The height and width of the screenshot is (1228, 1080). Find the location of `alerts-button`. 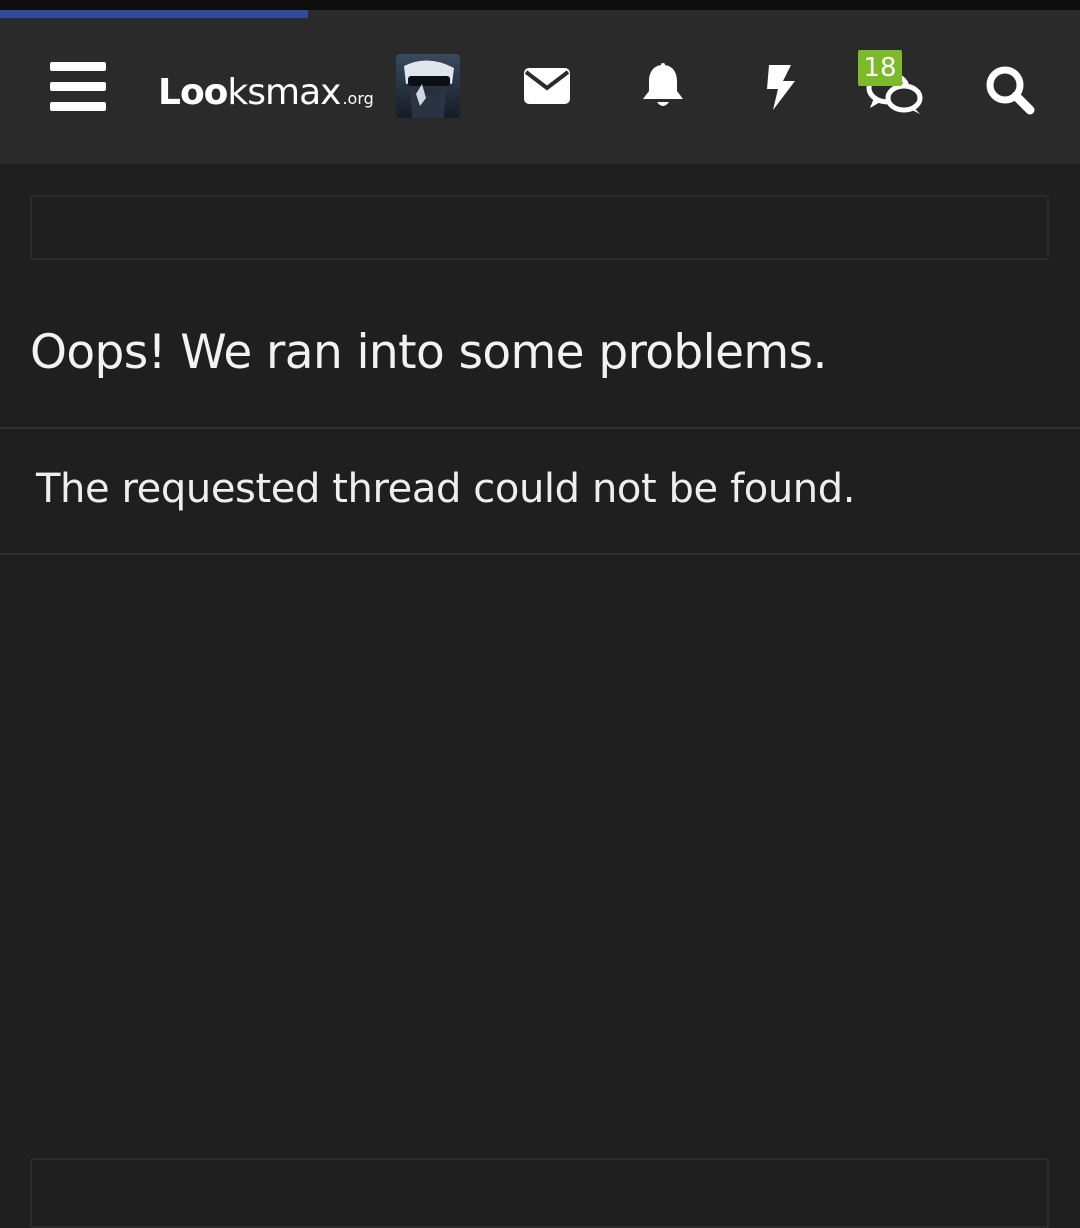

alerts-button is located at coordinates (663, 87).